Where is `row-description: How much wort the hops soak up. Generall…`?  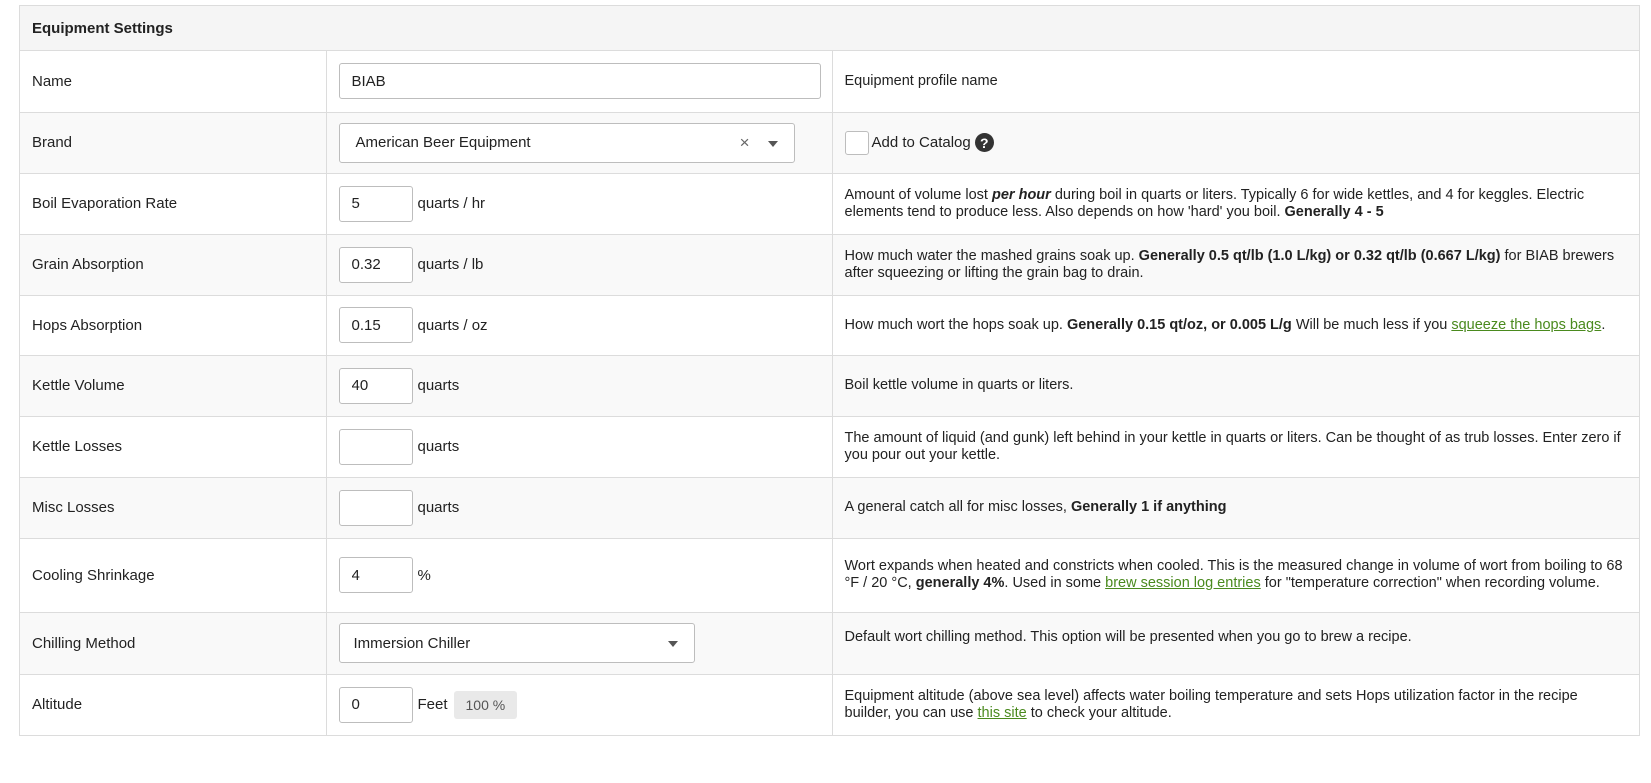
row-description: How much wort the hops soak up. Generall… is located at coordinates (1235, 324).